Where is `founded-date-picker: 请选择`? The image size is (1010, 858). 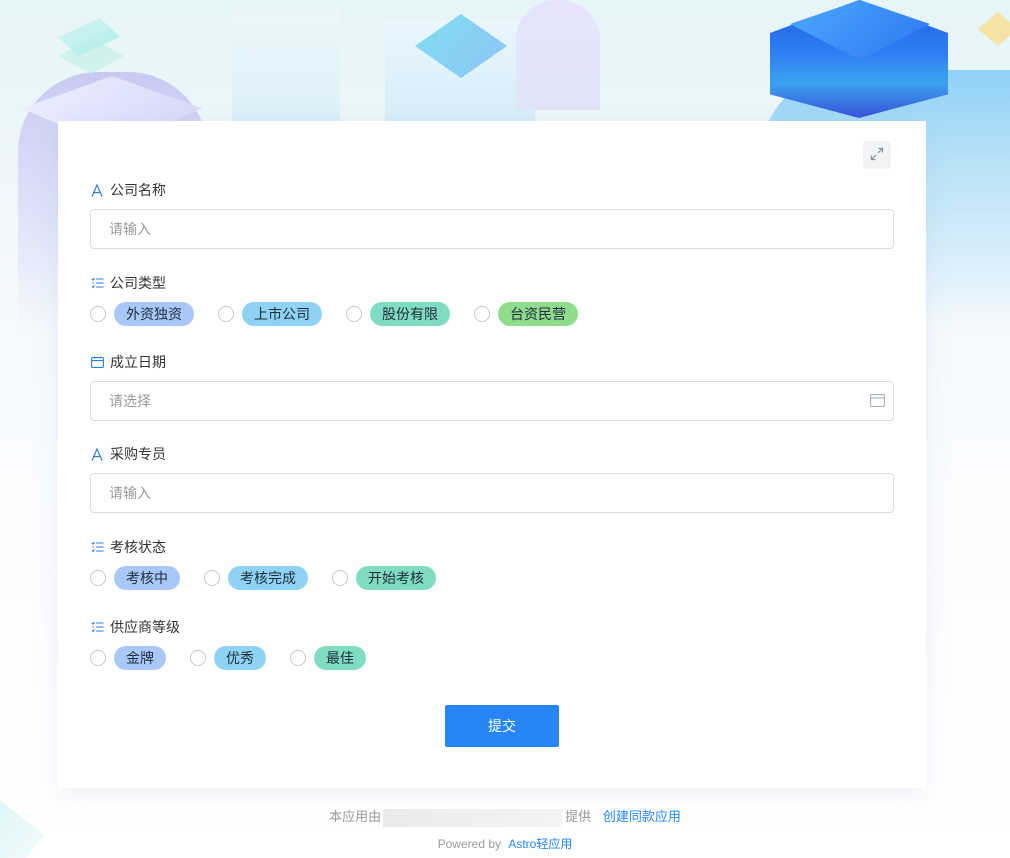
founded-date-picker: 请选择 is located at coordinates (492, 401).